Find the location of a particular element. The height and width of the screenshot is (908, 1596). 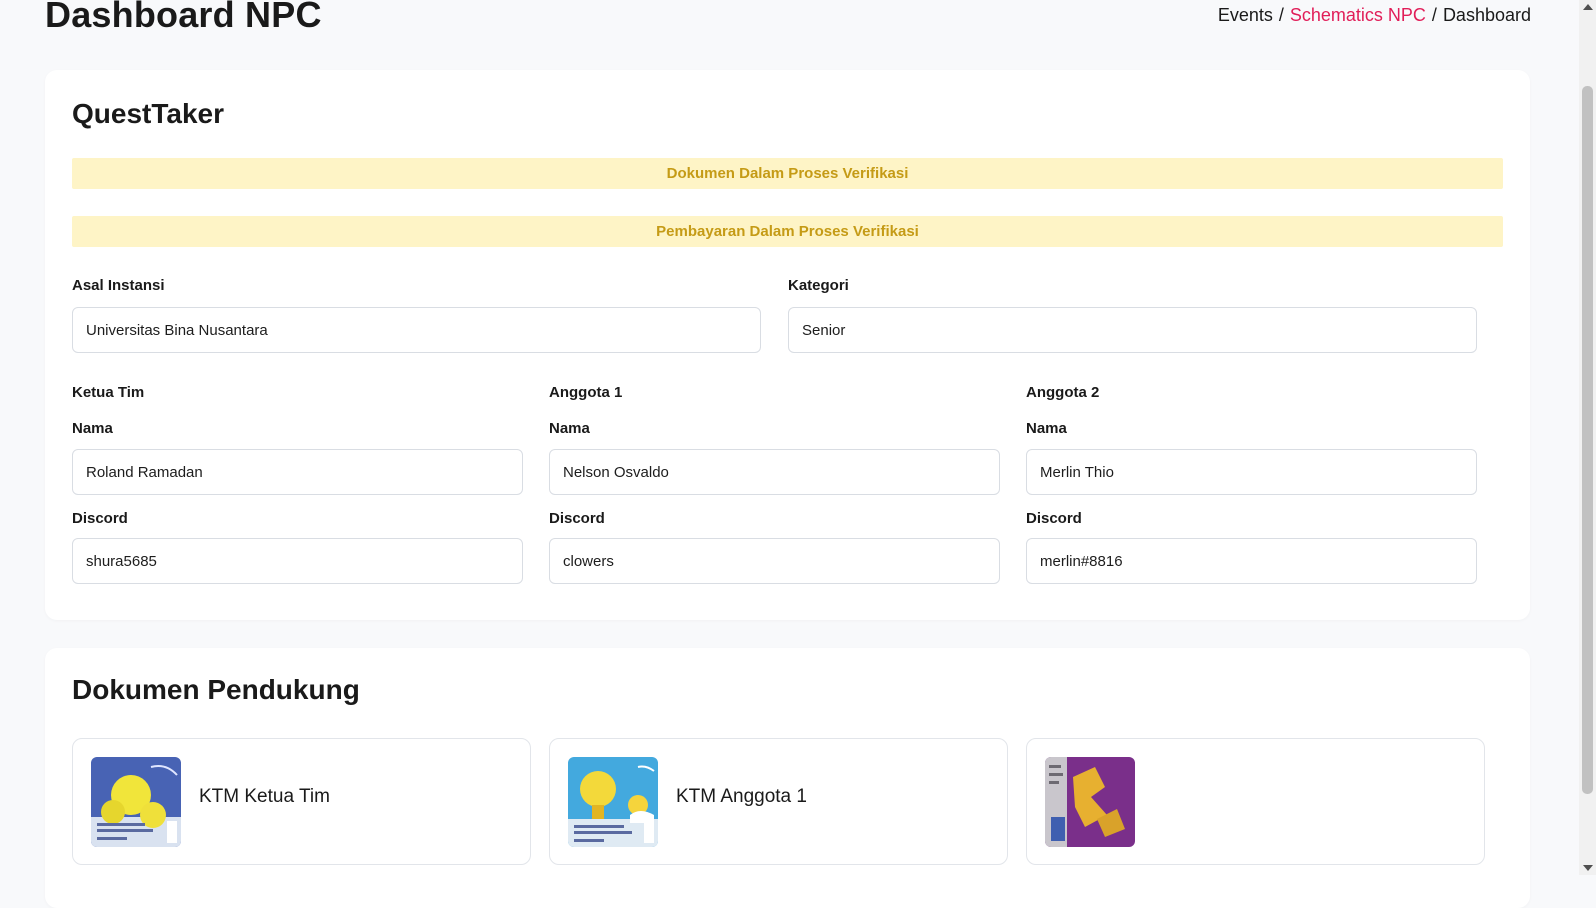

member1-discord-label: Discord is located at coordinates (577, 518).